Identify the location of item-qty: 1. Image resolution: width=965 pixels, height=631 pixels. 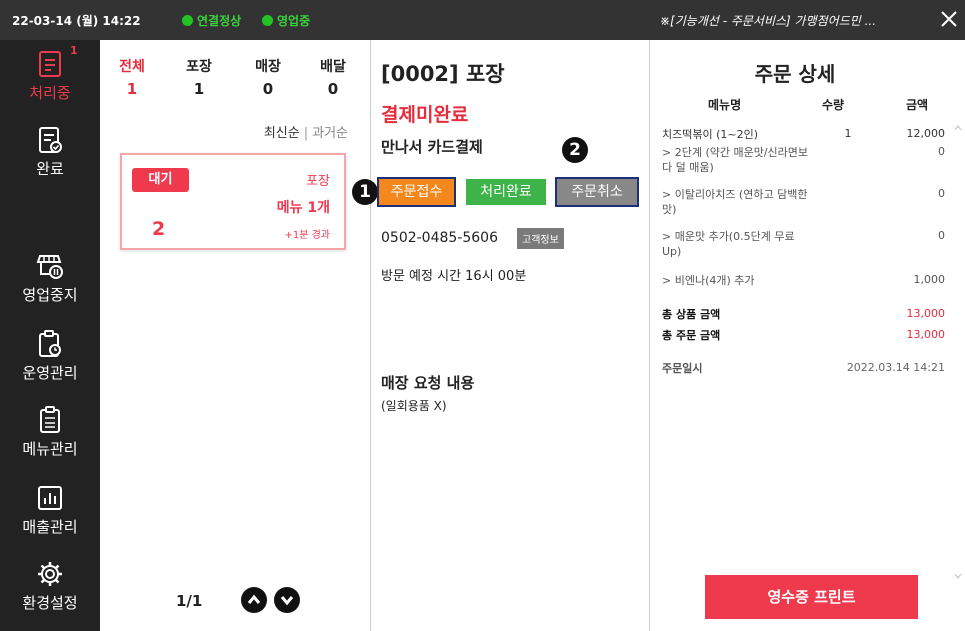
(848, 133).